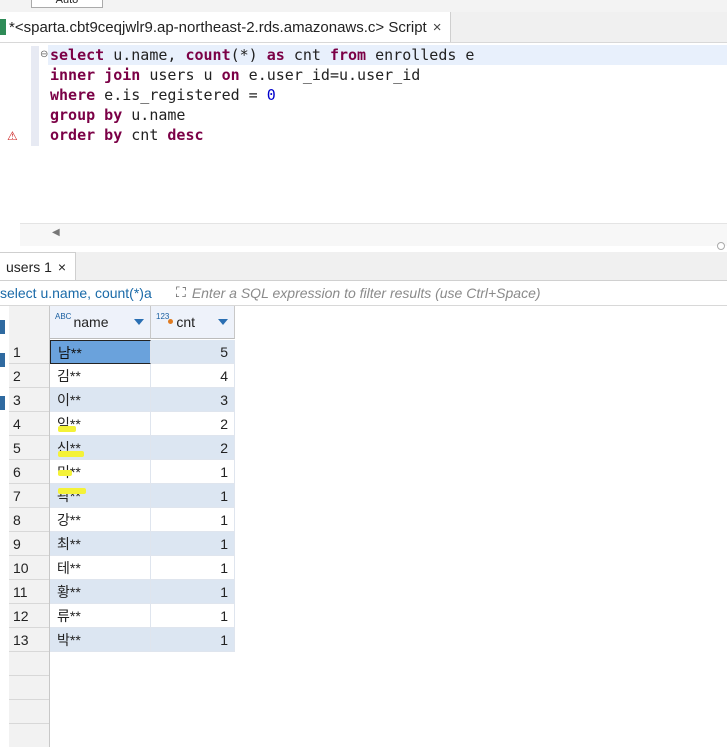  I want to click on code-line-5: order by cnt desc, so click(127, 135).